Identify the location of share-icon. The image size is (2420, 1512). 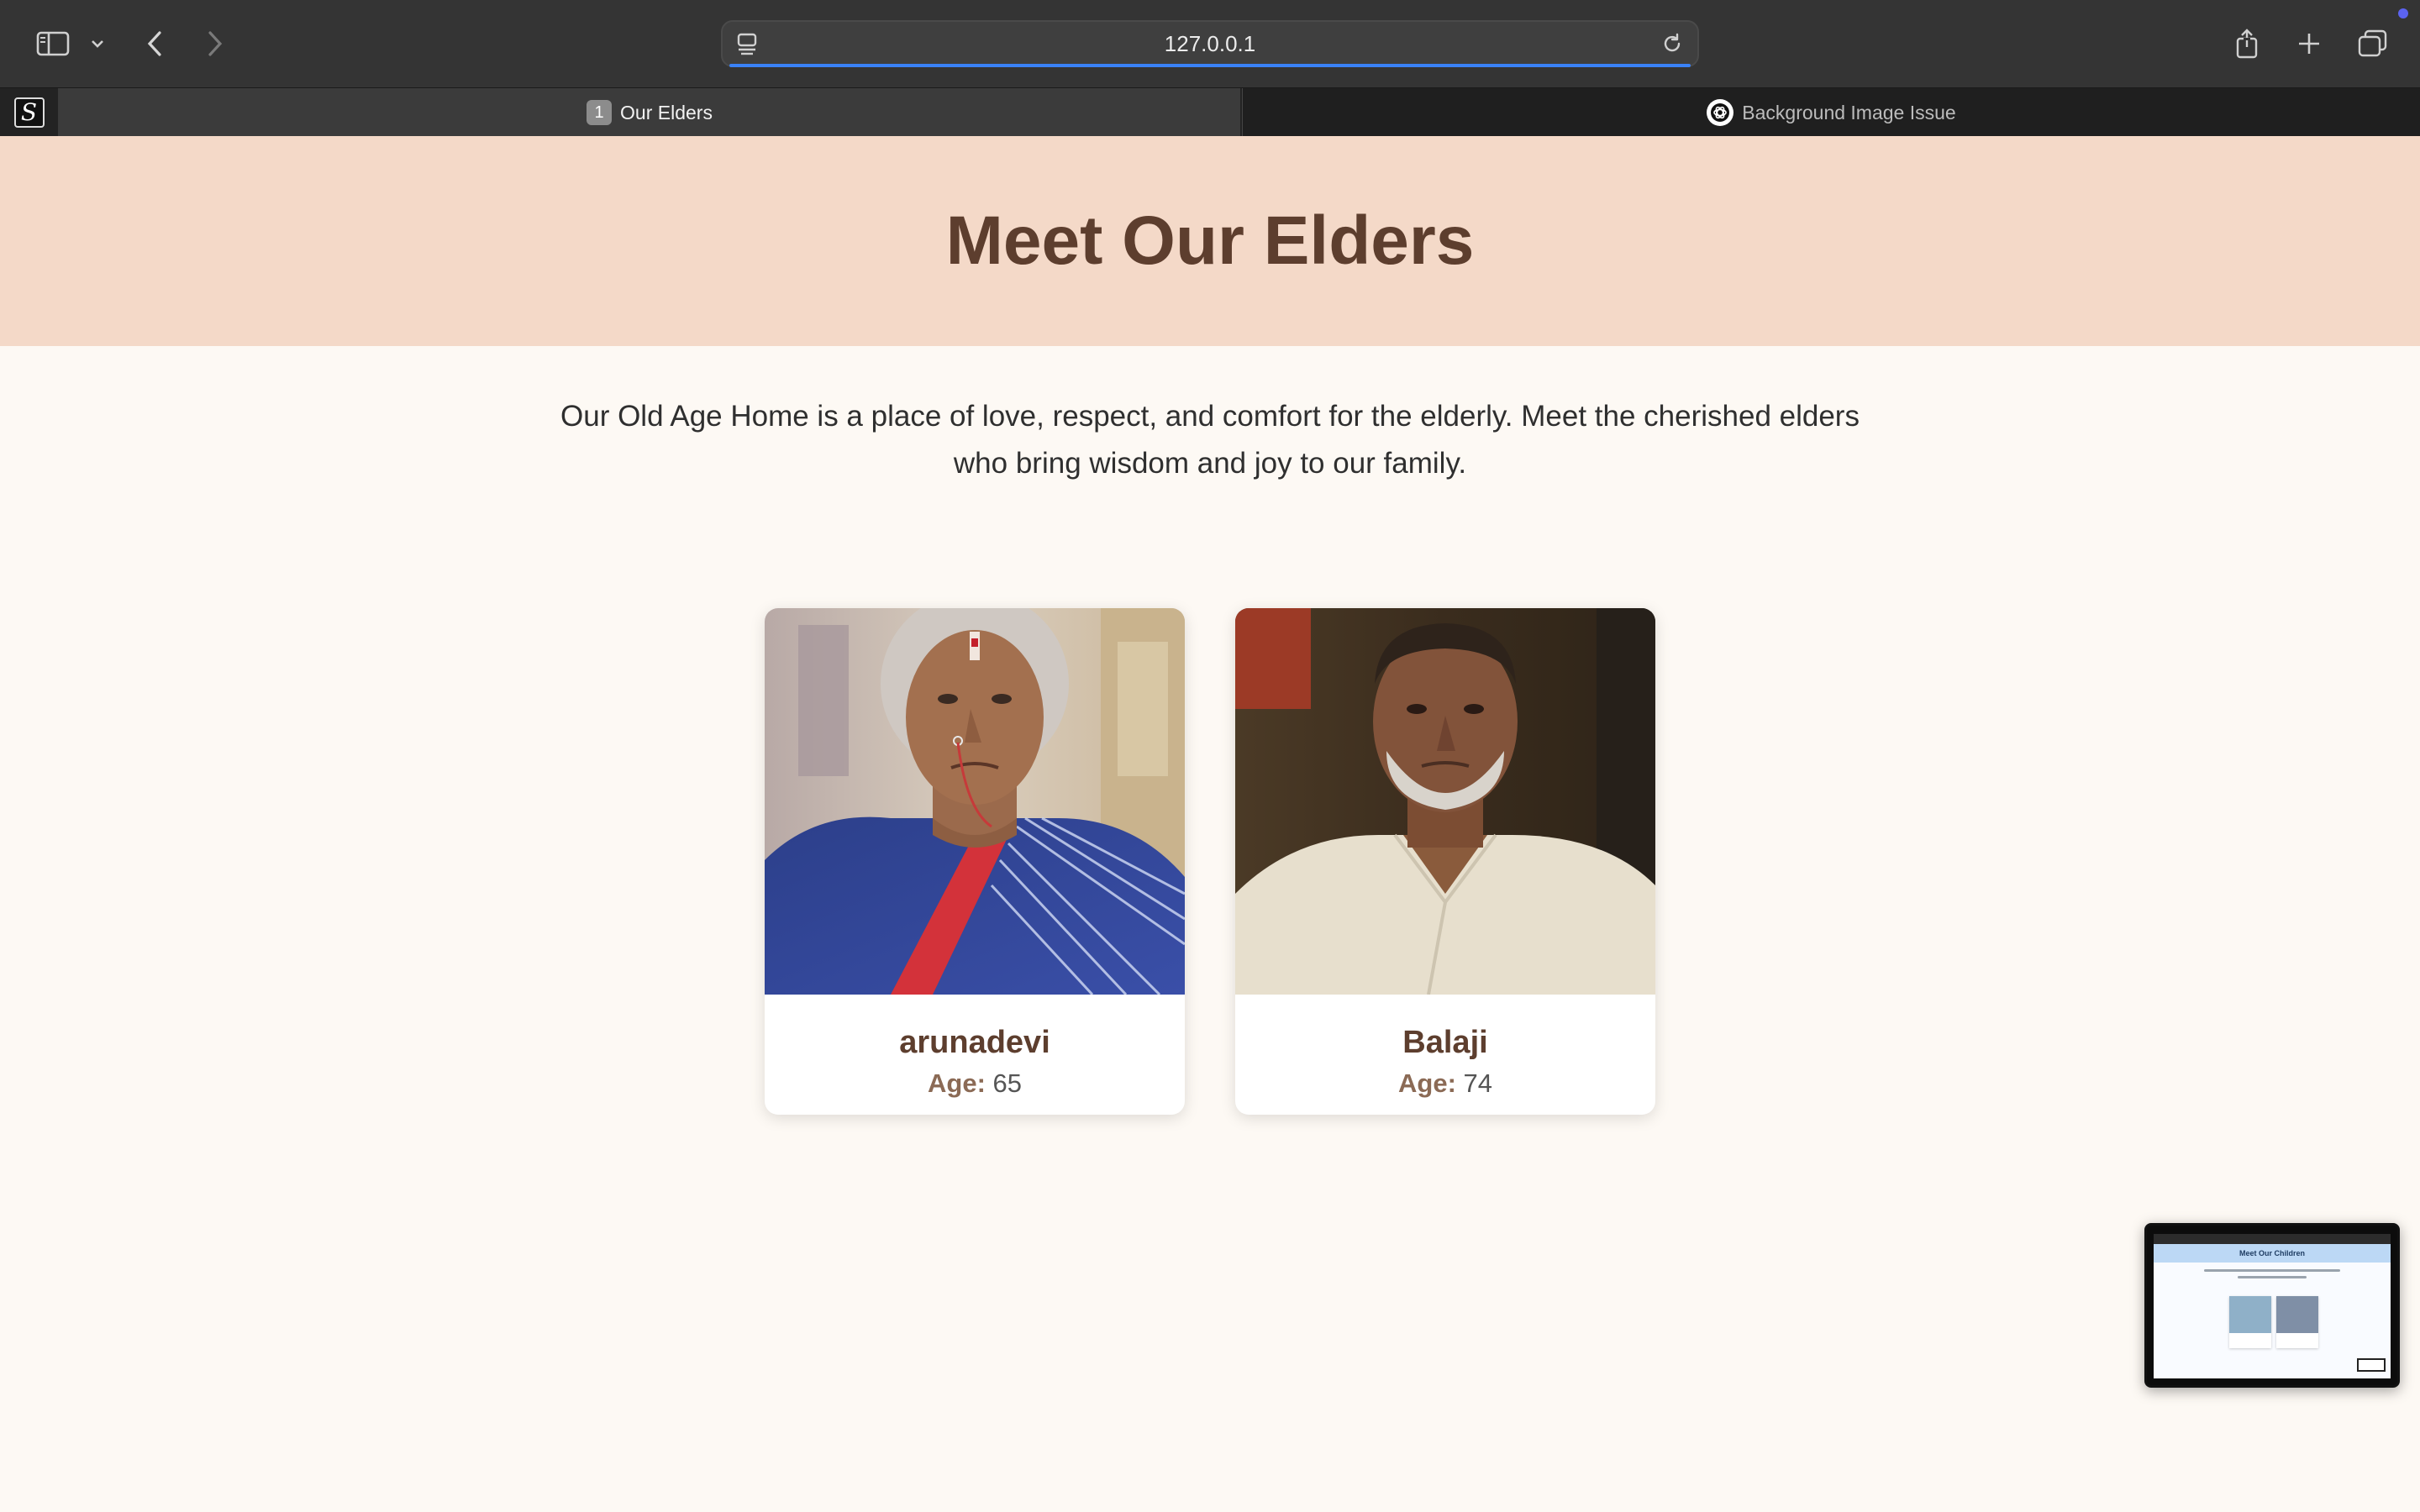
(2247, 44).